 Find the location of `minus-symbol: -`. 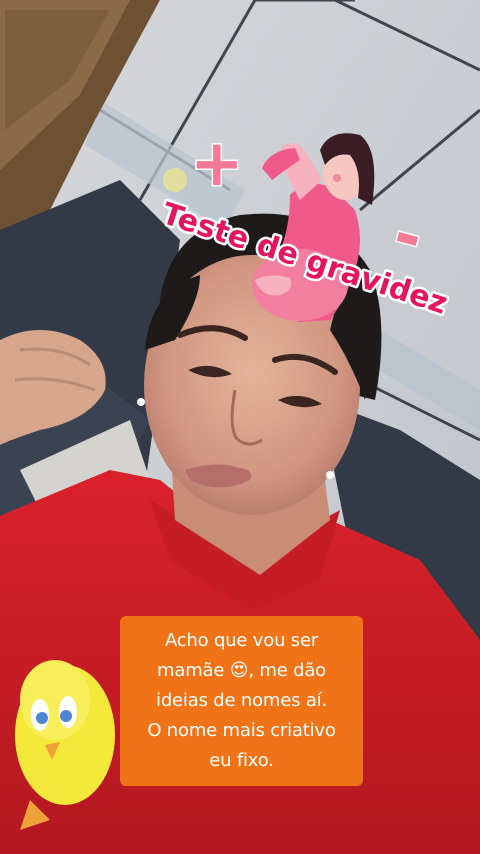

minus-symbol: - is located at coordinates (408, 236).